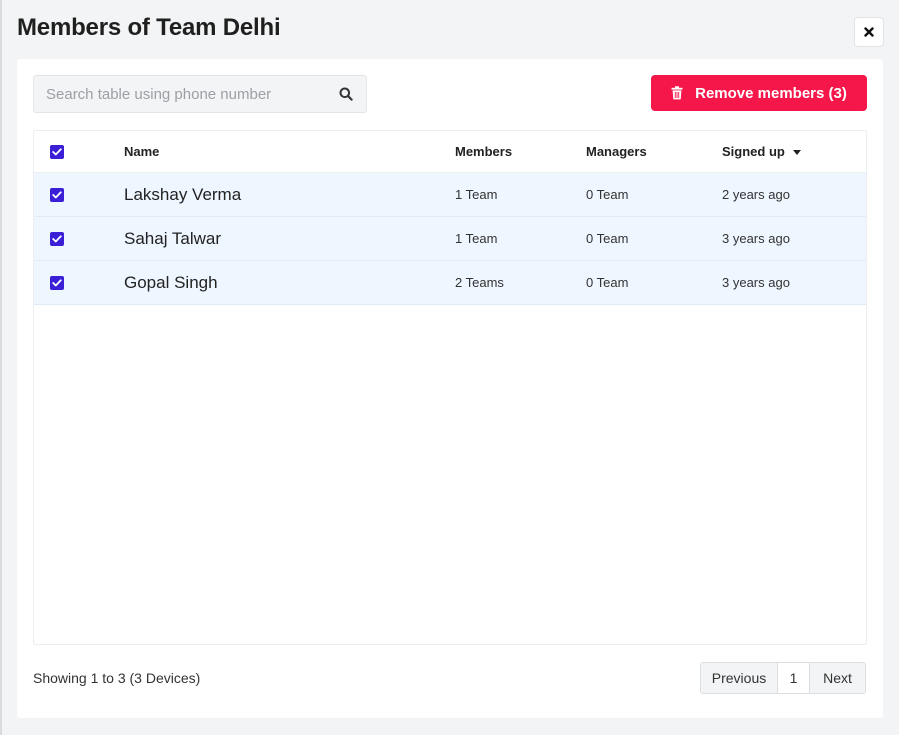  Describe the element at coordinates (171, 282) in the screenshot. I see `member-name: Gopal Singh` at that location.